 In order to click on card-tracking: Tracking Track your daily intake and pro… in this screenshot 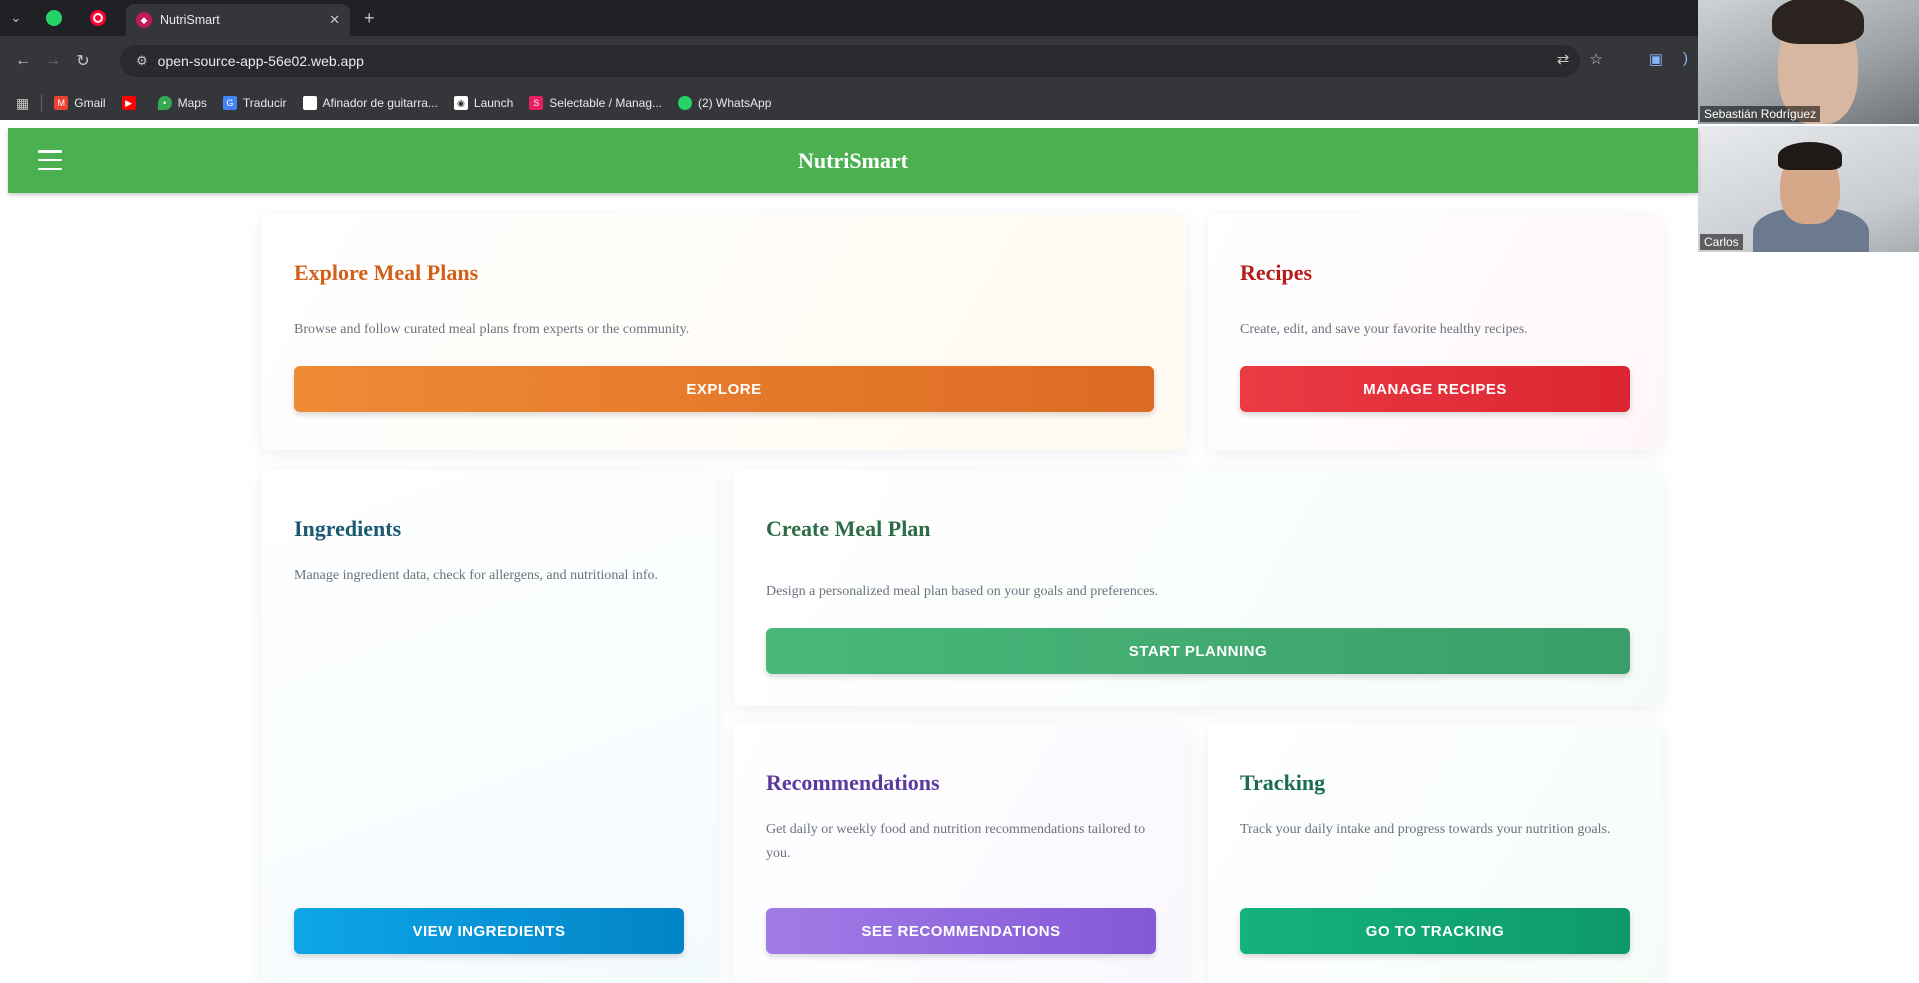, I will do `click(1435, 853)`.